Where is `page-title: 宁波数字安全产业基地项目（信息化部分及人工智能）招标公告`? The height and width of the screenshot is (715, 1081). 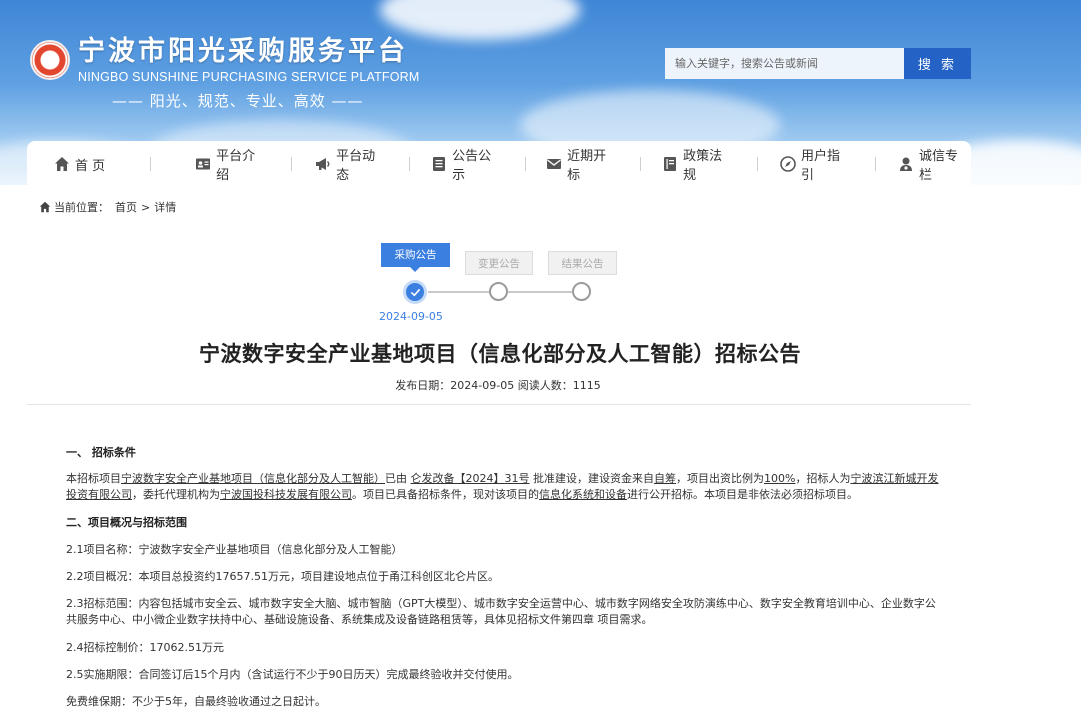 page-title: 宁波数字安全产业基地项目（信息化部分及人工智能）招标公告 is located at coordinates (500, 354).